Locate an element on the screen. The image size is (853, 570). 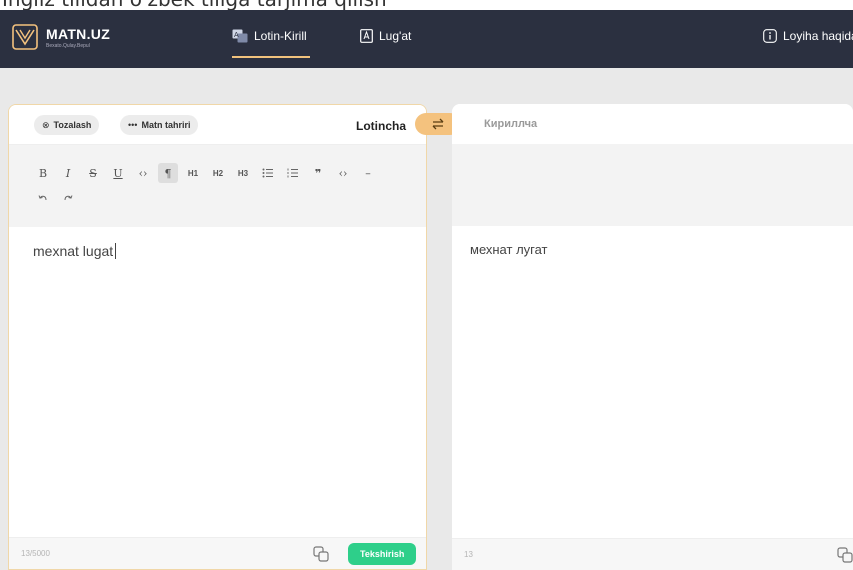
redo-icon is located at coordinates (68, 198).